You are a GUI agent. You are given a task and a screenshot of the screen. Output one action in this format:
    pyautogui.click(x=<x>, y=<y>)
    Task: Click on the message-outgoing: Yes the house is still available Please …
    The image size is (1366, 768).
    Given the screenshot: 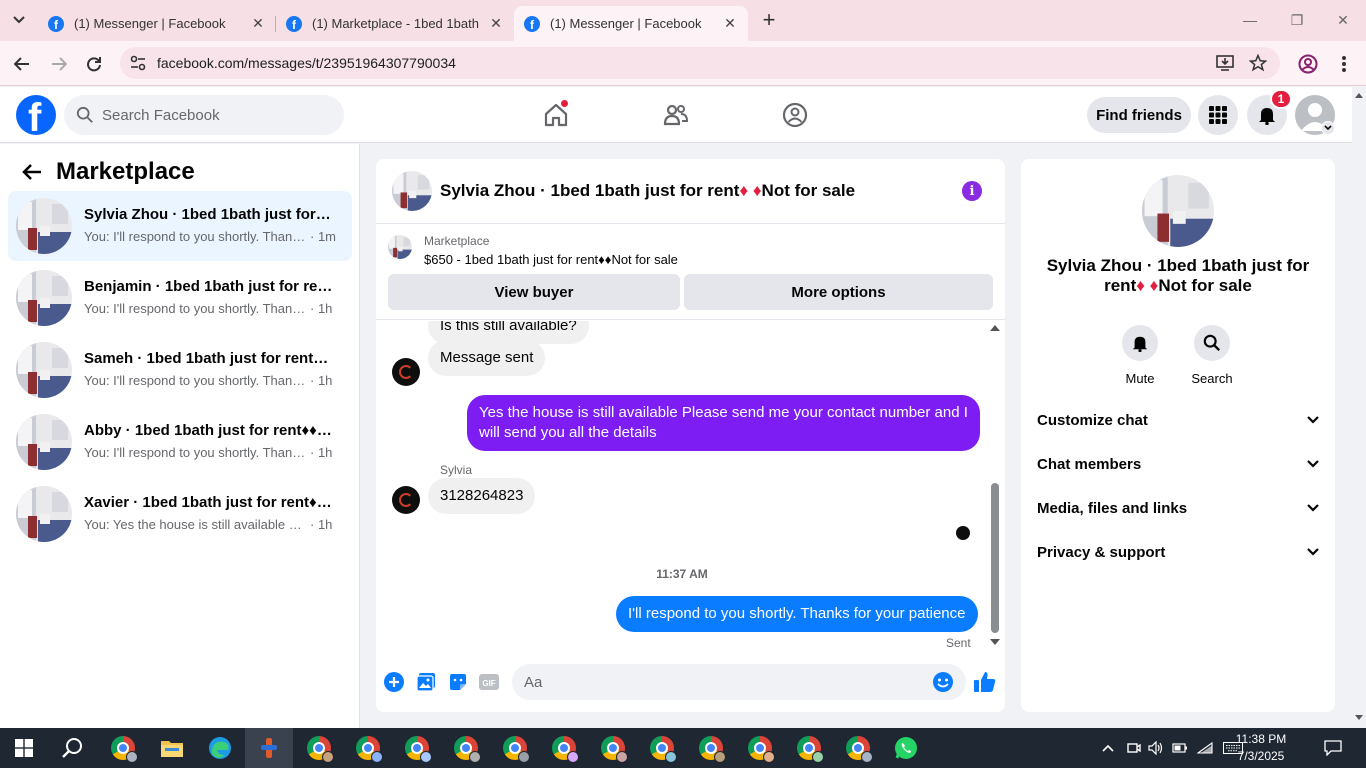 What is the action you would take?
    pyautogui.click(x=723, y=423)
    